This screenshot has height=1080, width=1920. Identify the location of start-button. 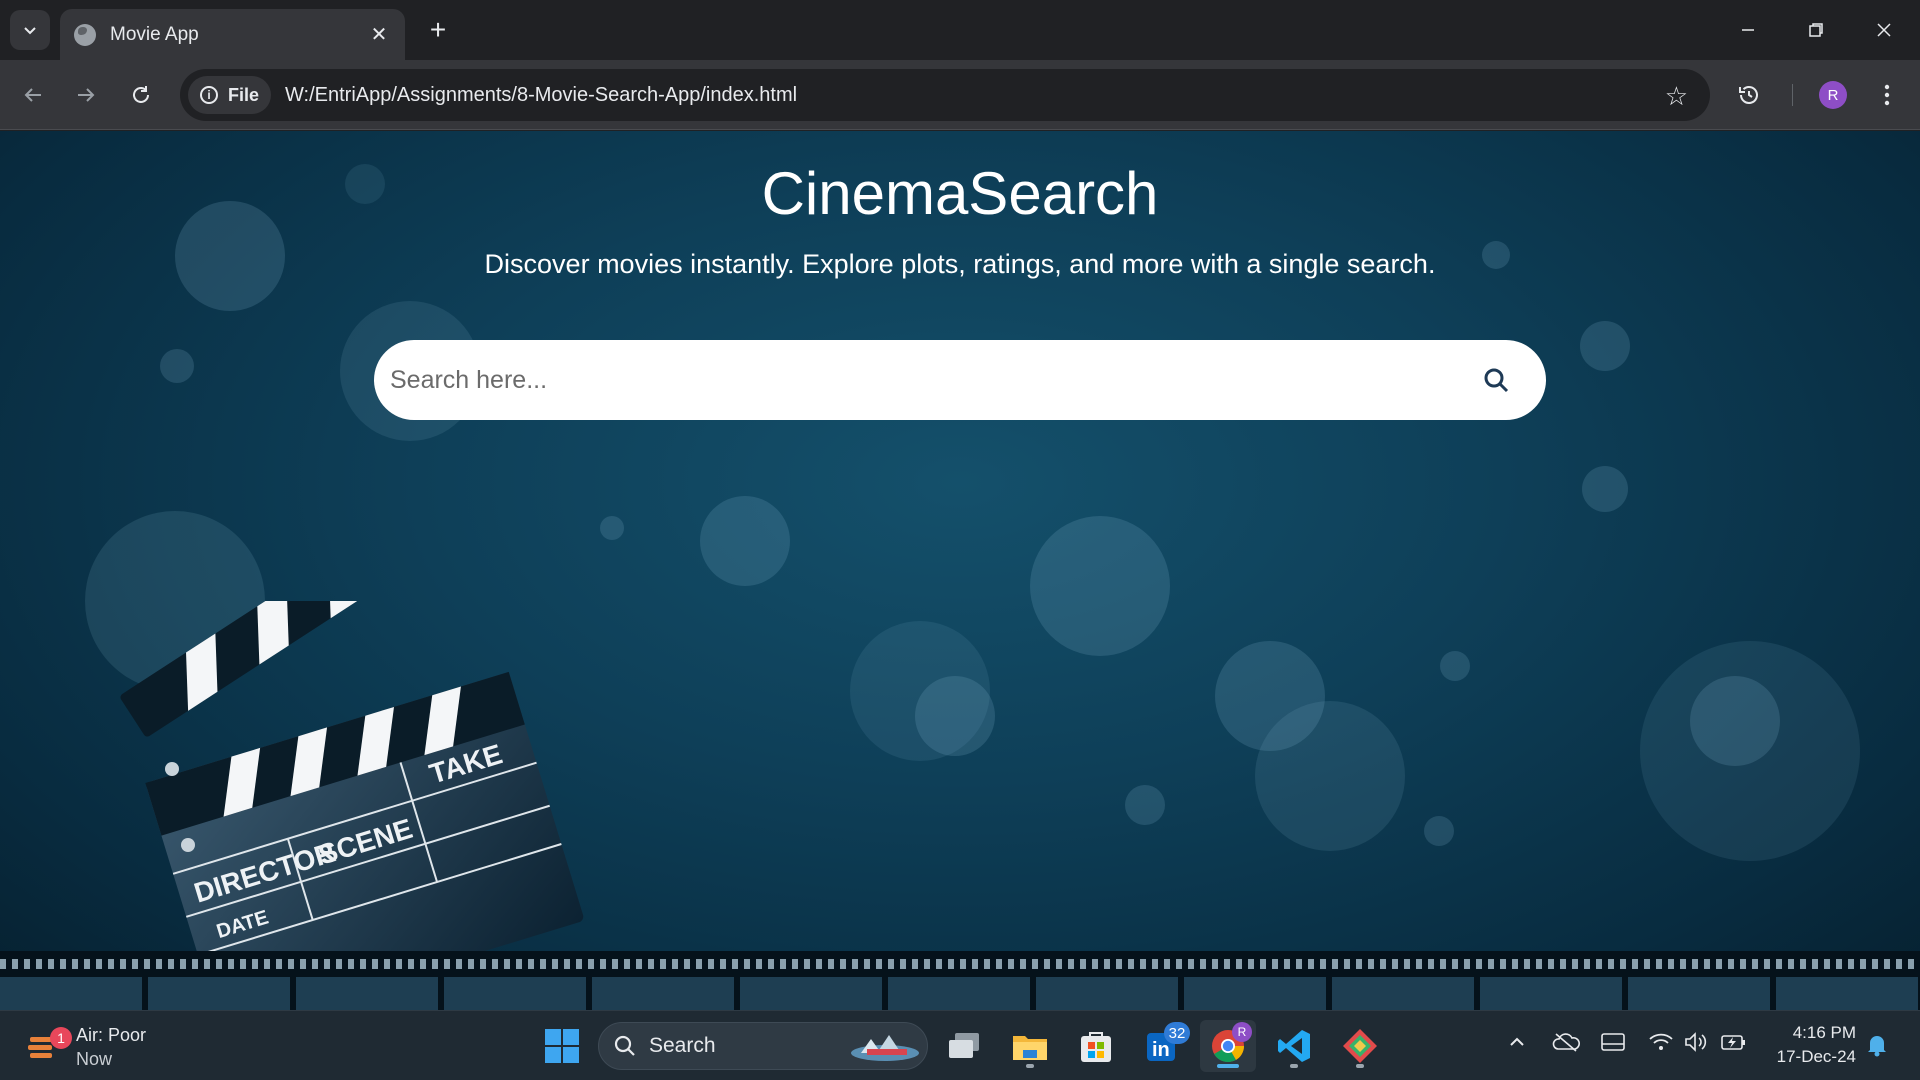
(562, 1046).